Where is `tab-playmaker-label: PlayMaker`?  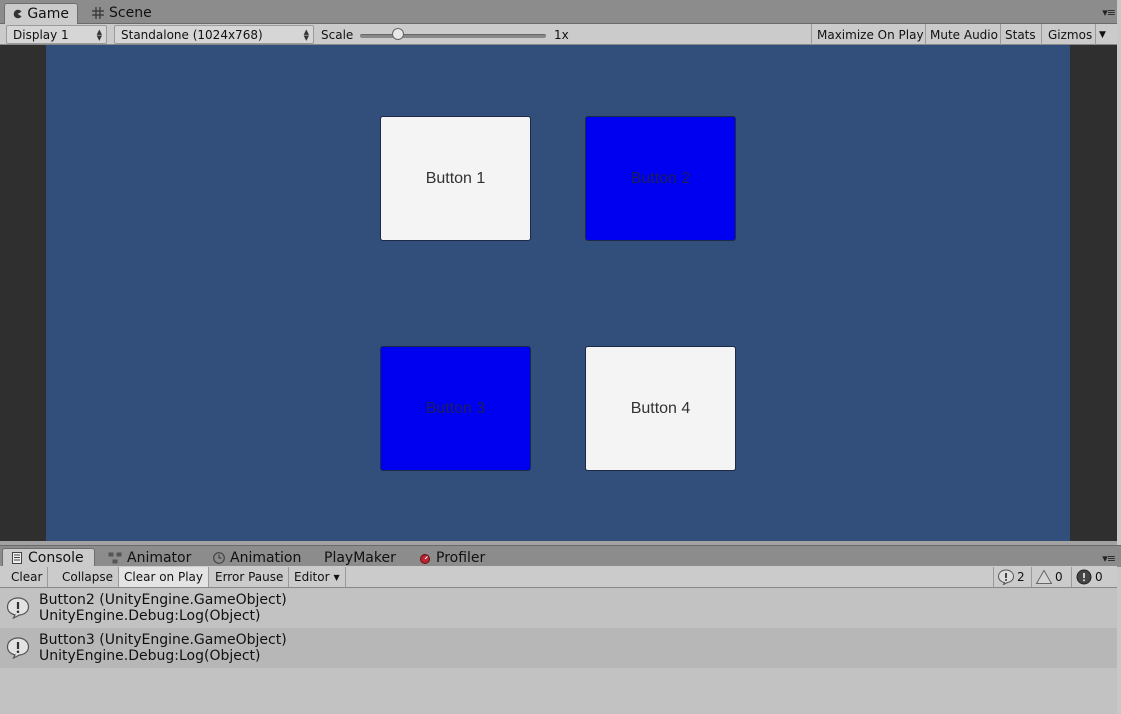 tab-playmaker-label: PlayMaker is located at coordinates (360, 557).